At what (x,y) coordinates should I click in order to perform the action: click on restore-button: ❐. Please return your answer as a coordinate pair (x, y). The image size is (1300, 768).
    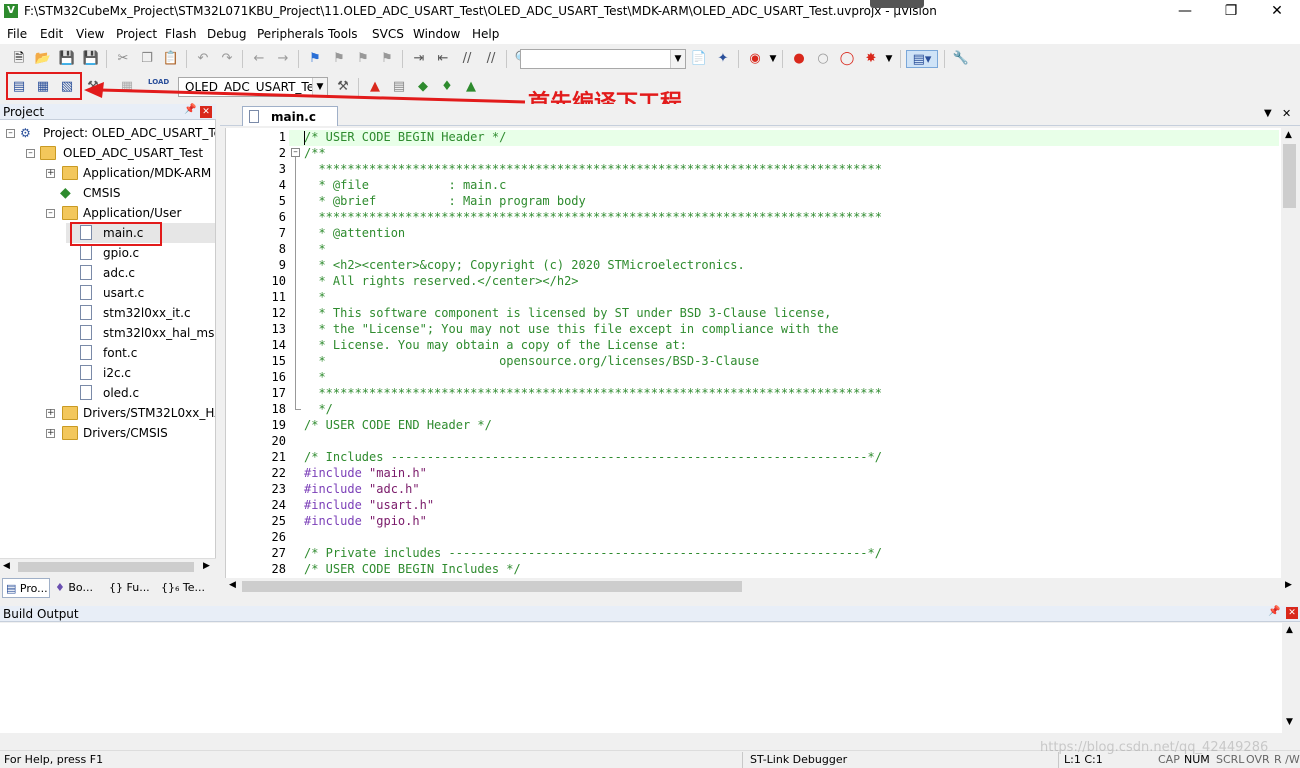
    Looking at the image, I should click on (1231, 12).